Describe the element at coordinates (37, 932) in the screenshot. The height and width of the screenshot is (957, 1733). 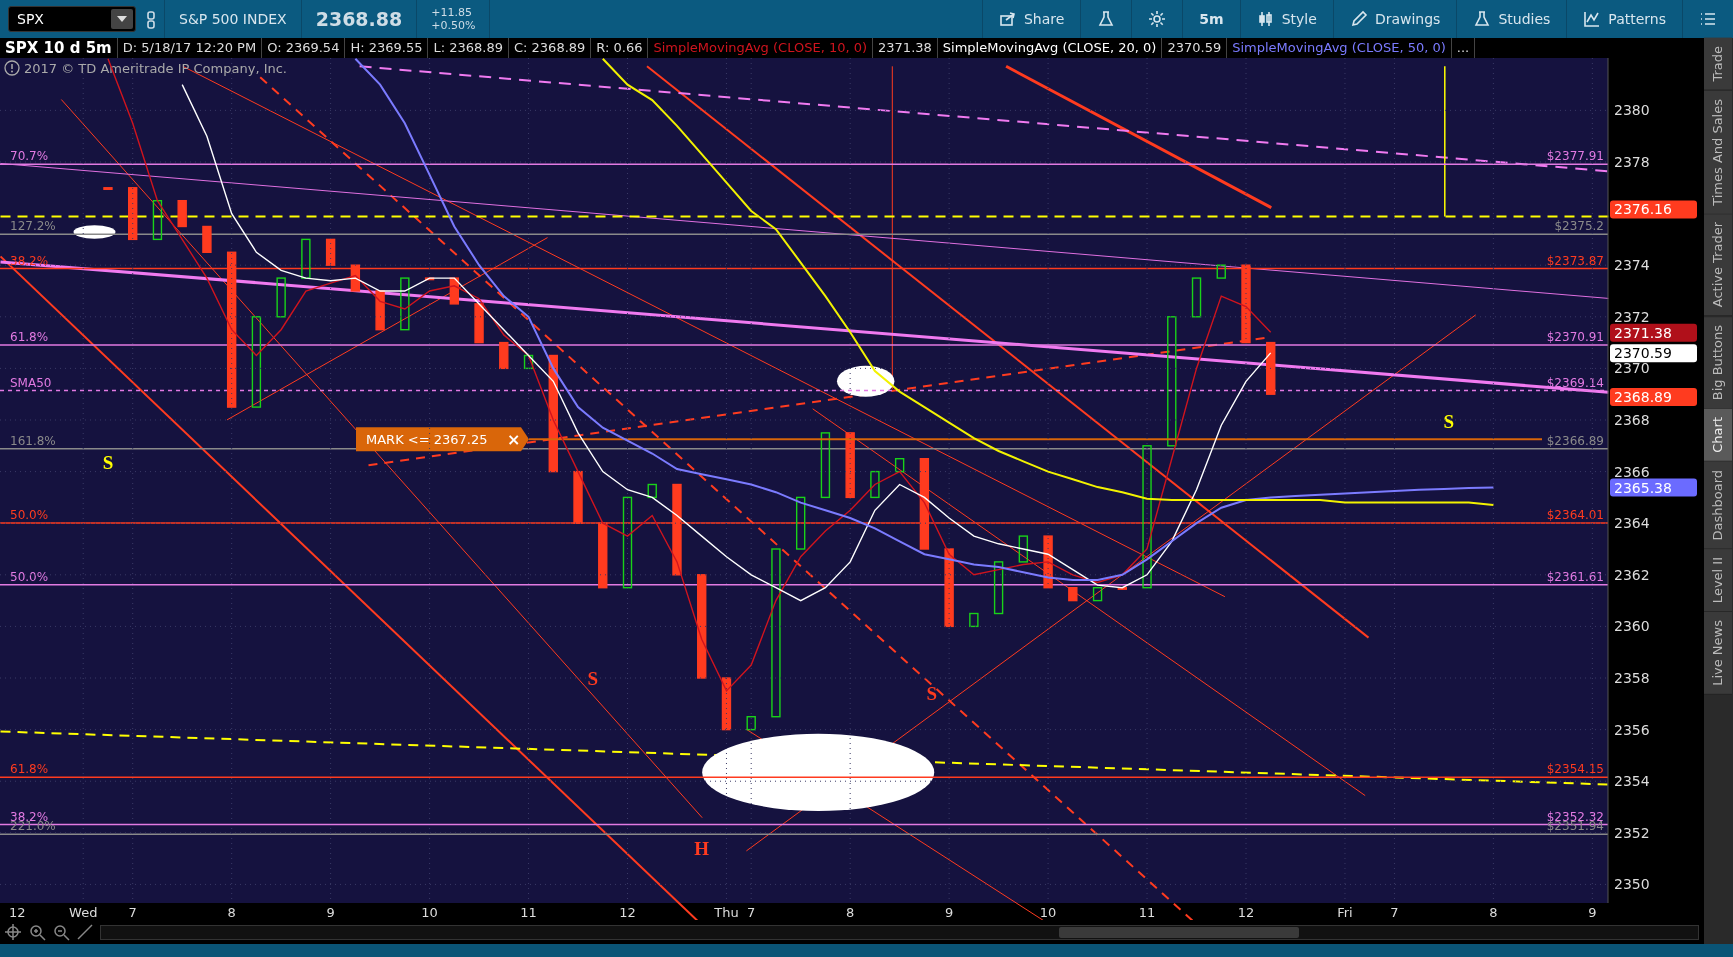
I see `zoom-in-icon` at that location.